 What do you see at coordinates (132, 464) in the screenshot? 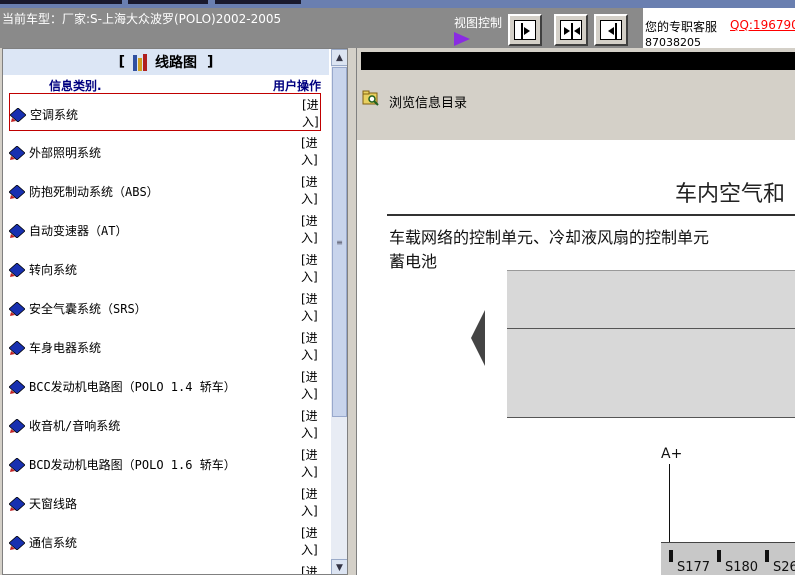
I see `list-item-label: BCD发动机电路图（POLO 1.6 轿车）` at bounding box center [132, 464].